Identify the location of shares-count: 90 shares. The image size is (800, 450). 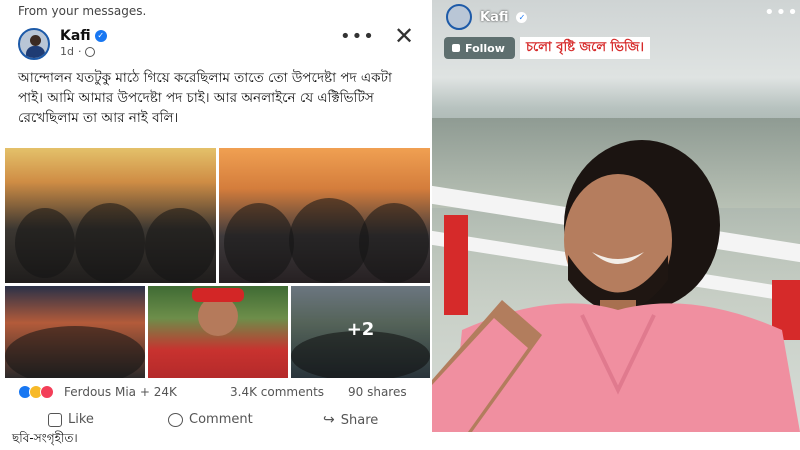
(377, 392).